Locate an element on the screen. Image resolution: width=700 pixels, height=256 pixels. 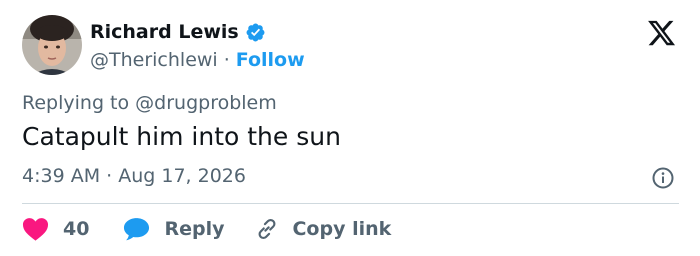
replying-to-text: Replying to @drugproblem is located at coordinates (149, 103).